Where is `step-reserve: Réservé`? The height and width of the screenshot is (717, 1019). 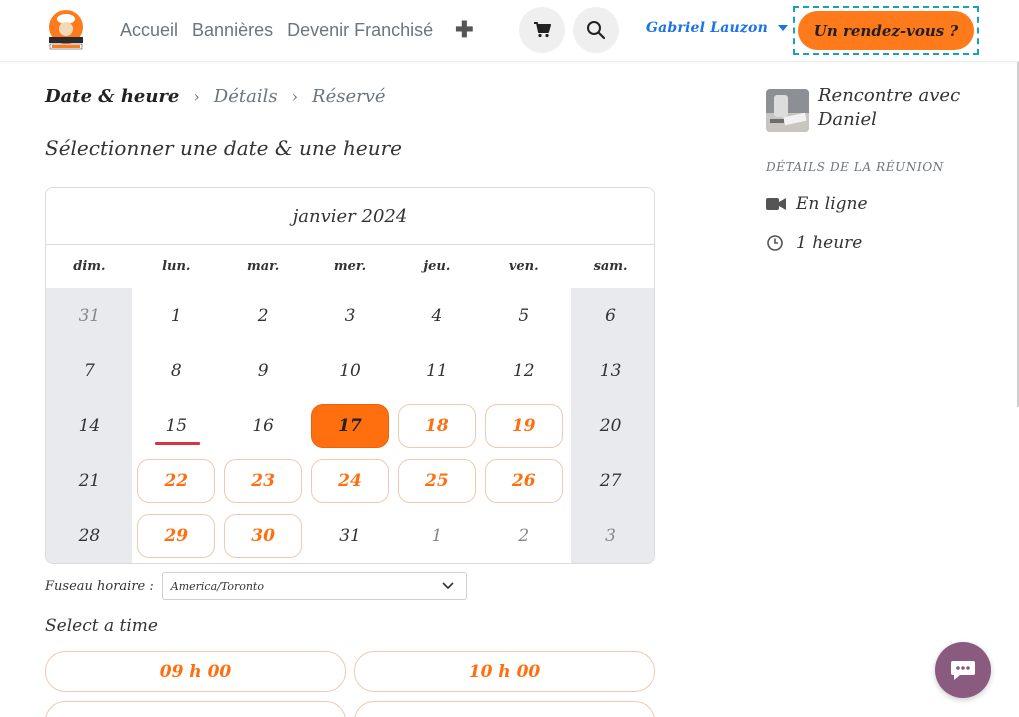
step-reserve: Réservé is located at coordinates (349, 96).